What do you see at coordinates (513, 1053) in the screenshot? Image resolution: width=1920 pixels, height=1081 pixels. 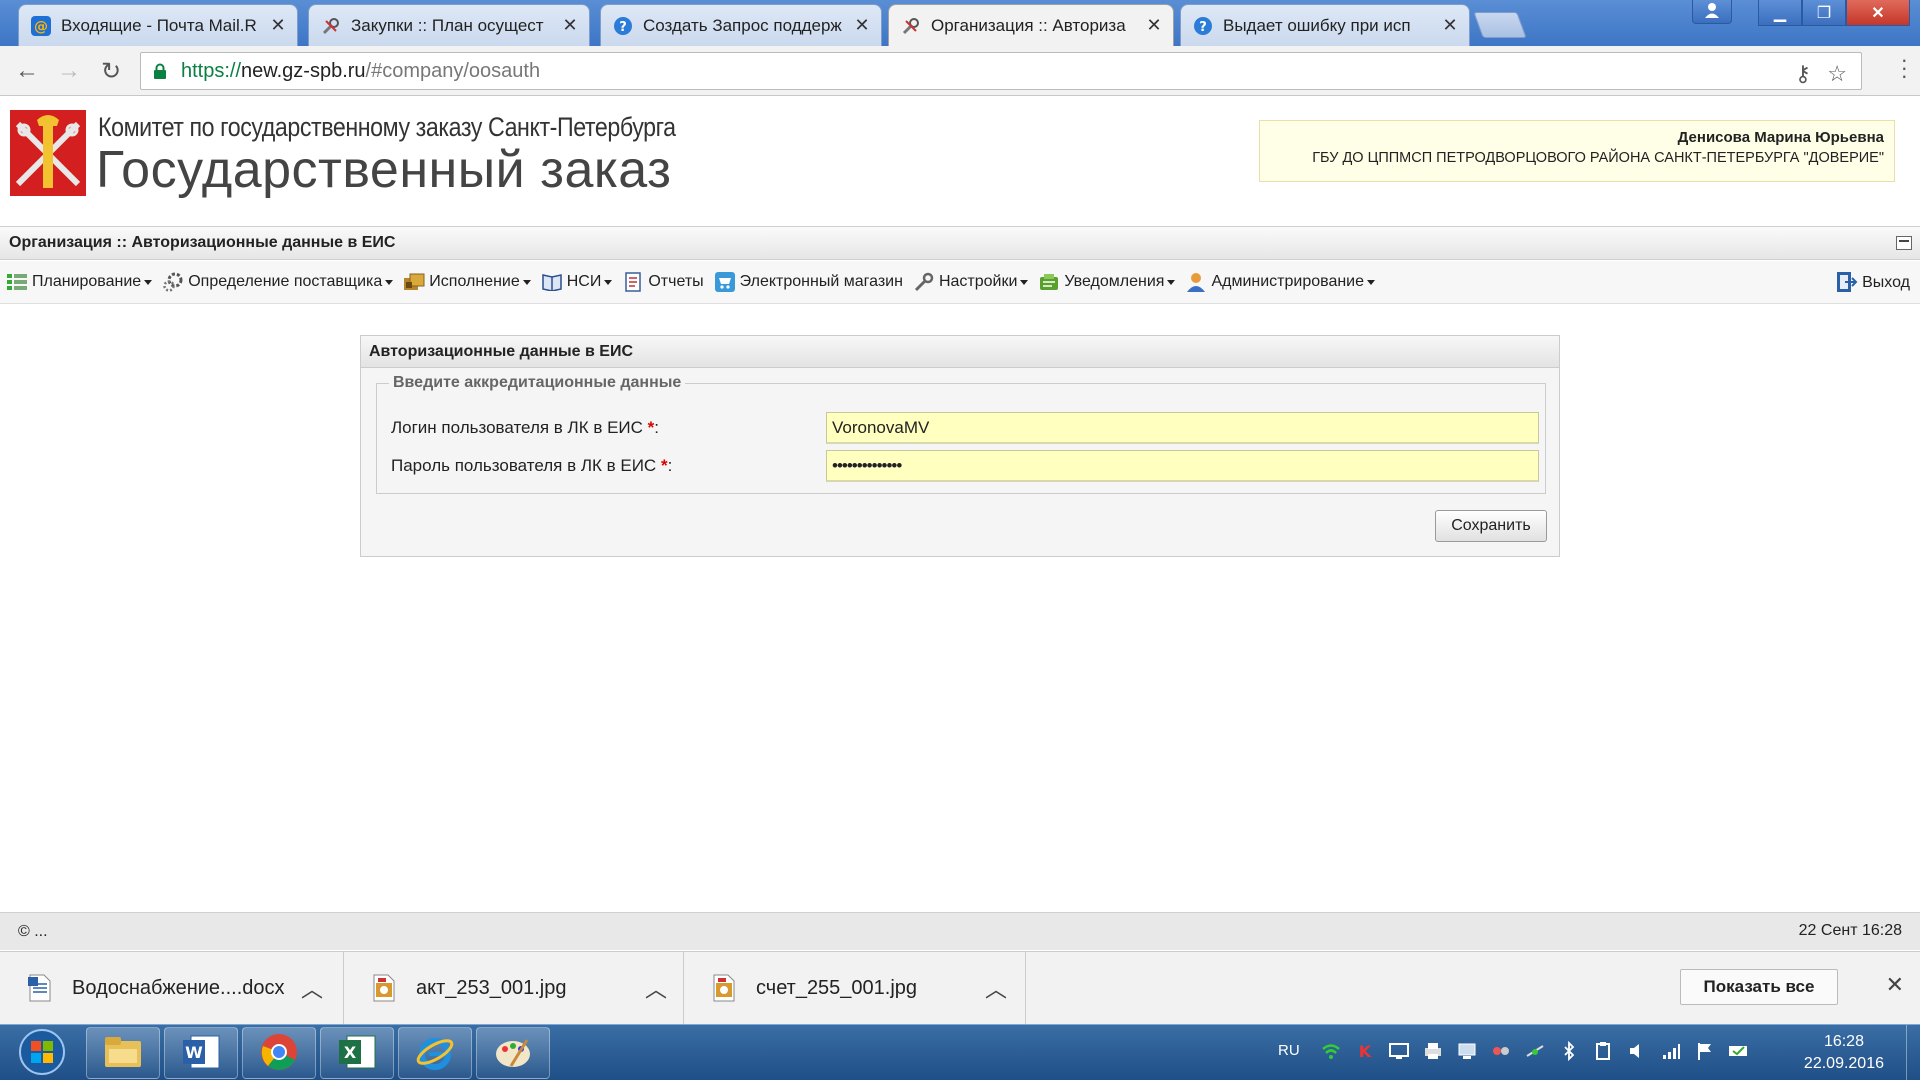 I see `taskbar-paint` at bounding box center [513, 1053].